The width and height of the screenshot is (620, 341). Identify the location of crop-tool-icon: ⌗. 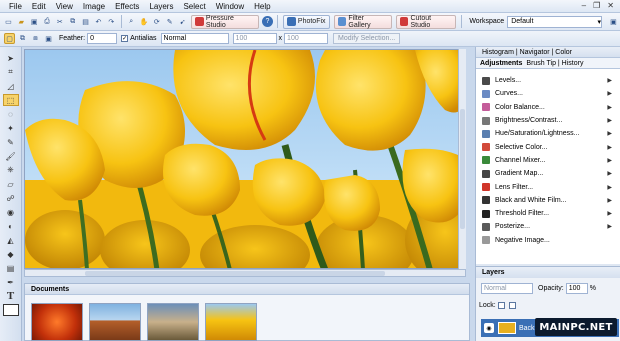
(11, 72).